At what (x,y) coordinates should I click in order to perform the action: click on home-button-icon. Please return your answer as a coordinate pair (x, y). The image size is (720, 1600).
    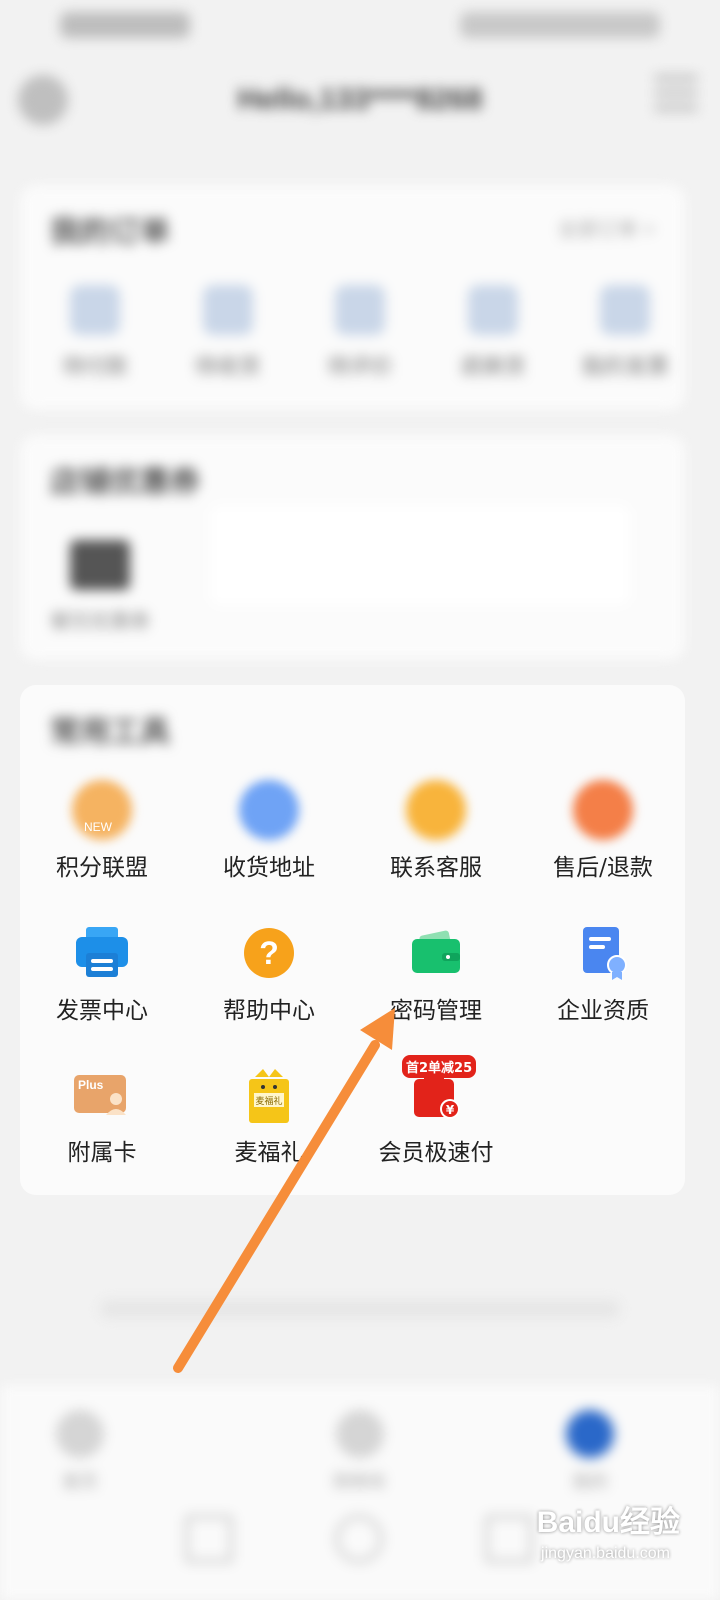
    Looking at the image, I should click on (359, 1539).